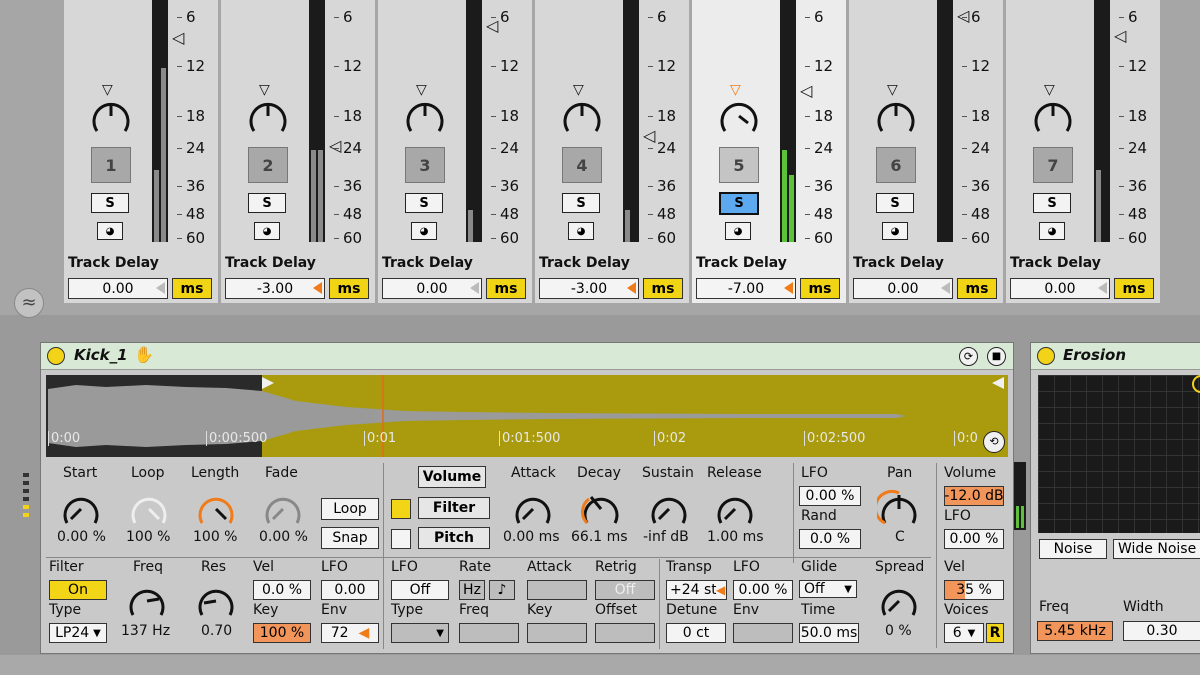 Image resolution: width=1200 pixels, height=675 pixels. What do you see at coordinates (1119, 454) in the screenshot?
I see `erosion-xy-display` at bounding box center [1119, 454].